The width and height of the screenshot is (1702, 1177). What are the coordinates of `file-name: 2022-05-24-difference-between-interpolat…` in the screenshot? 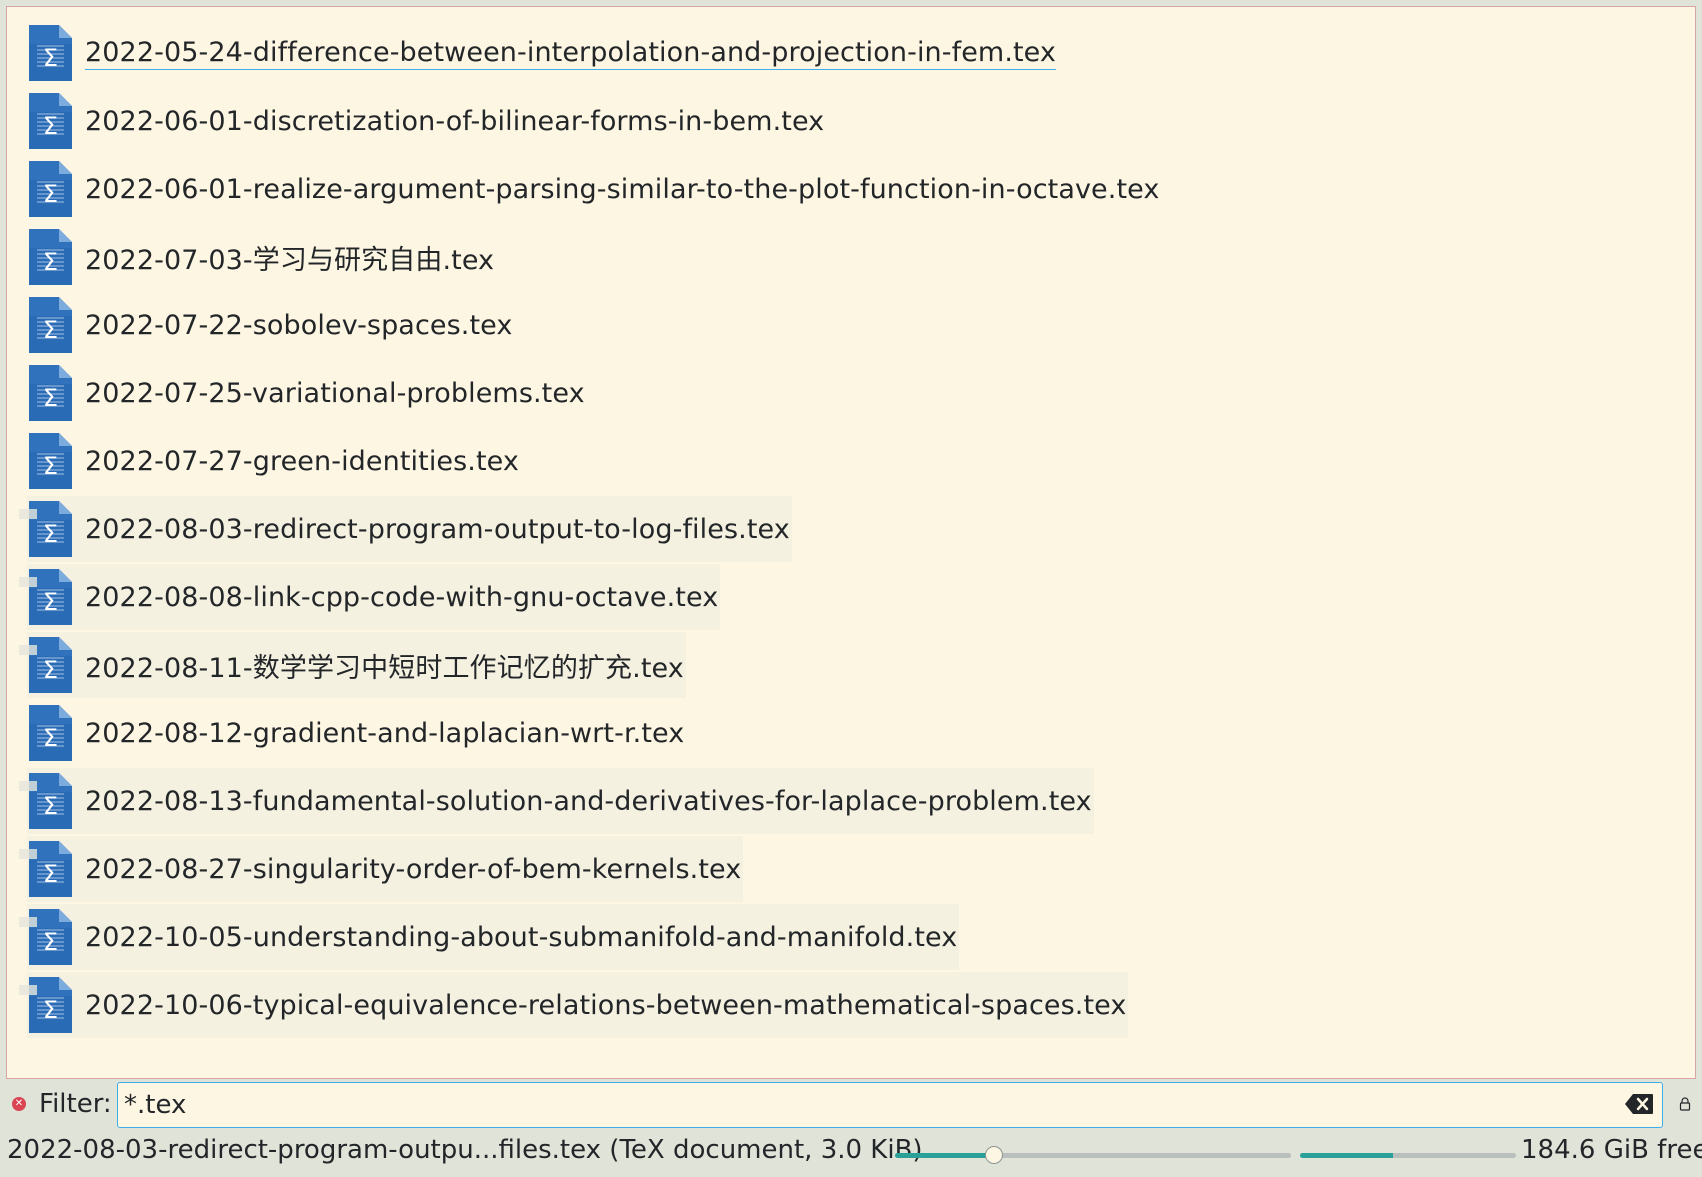 It's located at (571, 53).